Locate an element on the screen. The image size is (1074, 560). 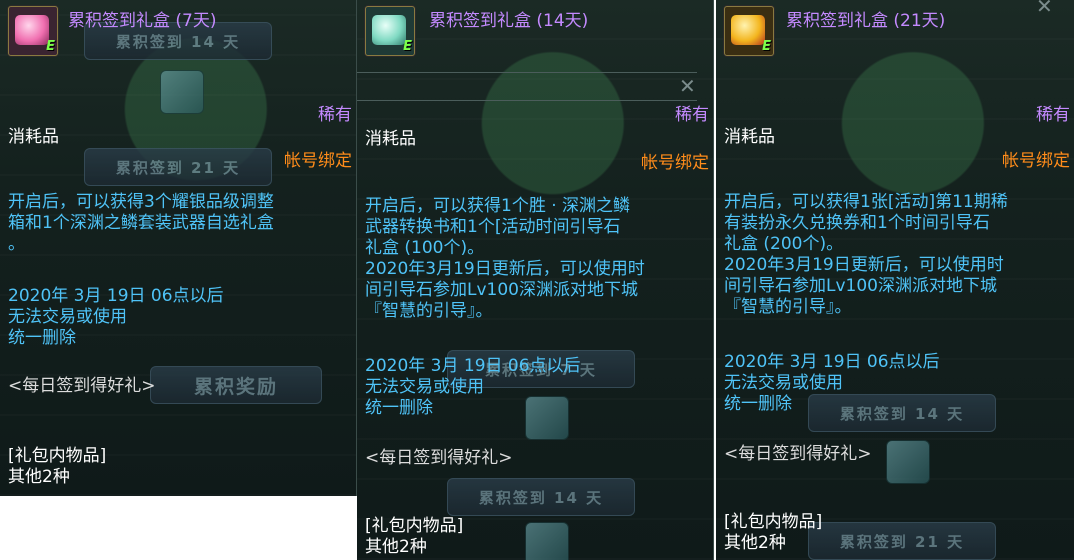
item-title: 累积签到礼盒 (21天) is located at coordinates (866, 21).